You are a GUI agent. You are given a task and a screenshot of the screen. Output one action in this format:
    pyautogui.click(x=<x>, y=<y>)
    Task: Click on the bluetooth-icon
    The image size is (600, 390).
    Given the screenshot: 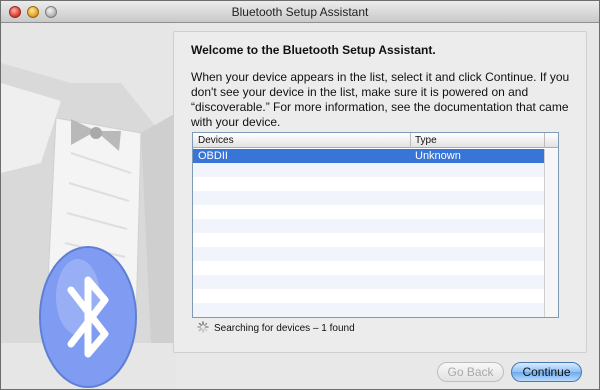 What is the action you would take?
    pyautogui.click(x=88, y=317)
    